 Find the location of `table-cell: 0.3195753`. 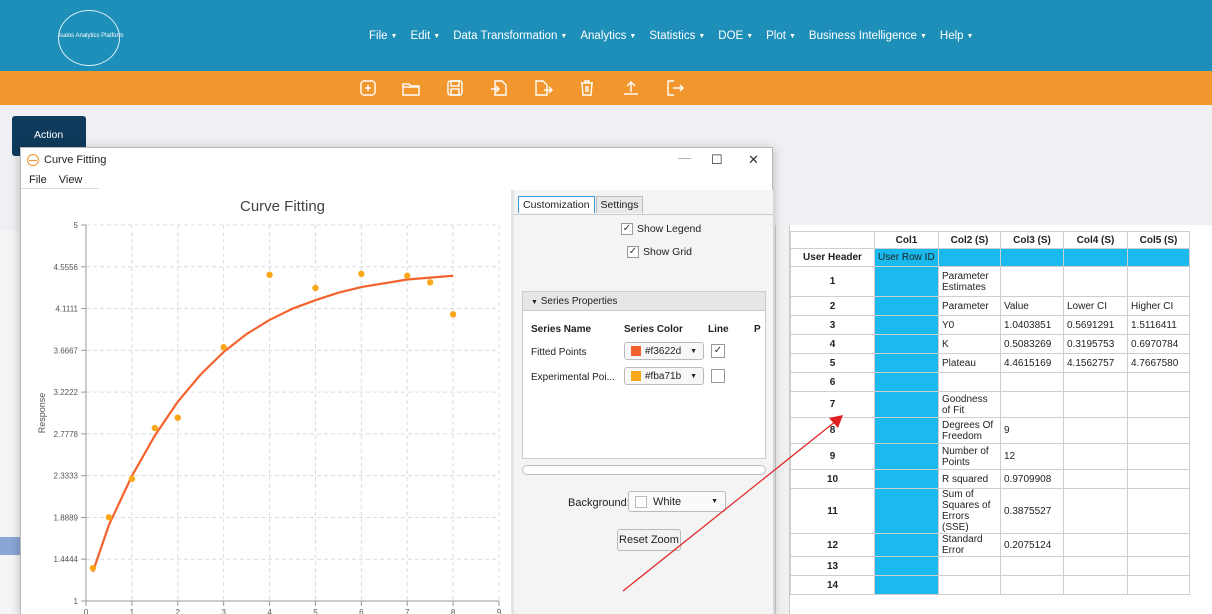

table-cell: 0.3195753 is located at coordinates (1095, 344).